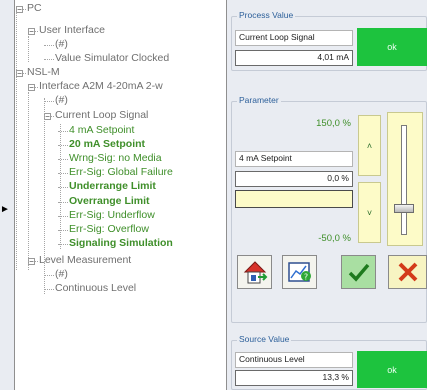 This screenshot has width=427, height=390. I want to click on outer-margin: ►, so click(7, 195).